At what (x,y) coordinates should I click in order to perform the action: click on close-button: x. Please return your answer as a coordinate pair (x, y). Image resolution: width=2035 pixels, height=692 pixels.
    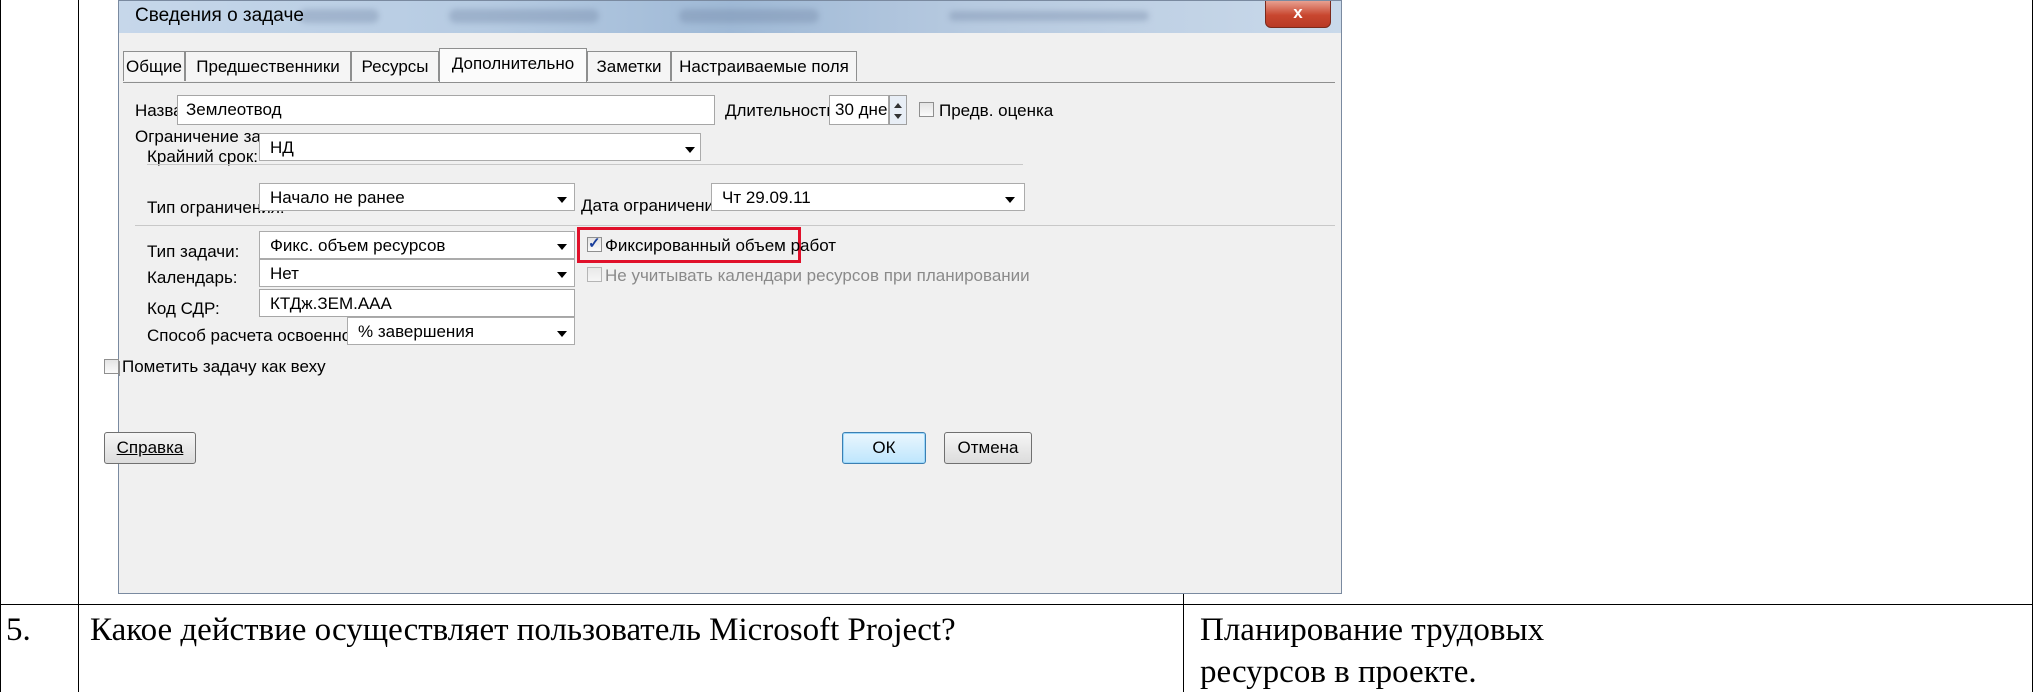
    Looking at the image, I should click on (1298, 14).